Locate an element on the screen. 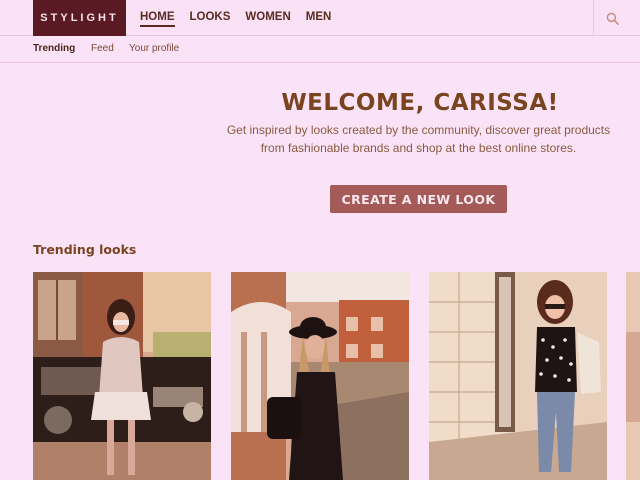 This screenshot has height=480, width=640. nav-looks: LOOKS is located at coordinates (210, 18).